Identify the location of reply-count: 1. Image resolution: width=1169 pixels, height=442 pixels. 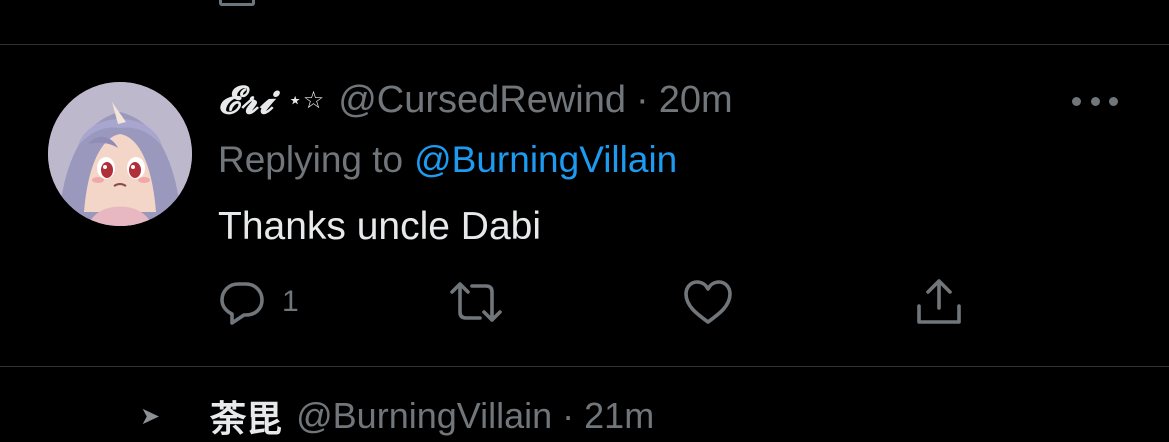
(290, 301).